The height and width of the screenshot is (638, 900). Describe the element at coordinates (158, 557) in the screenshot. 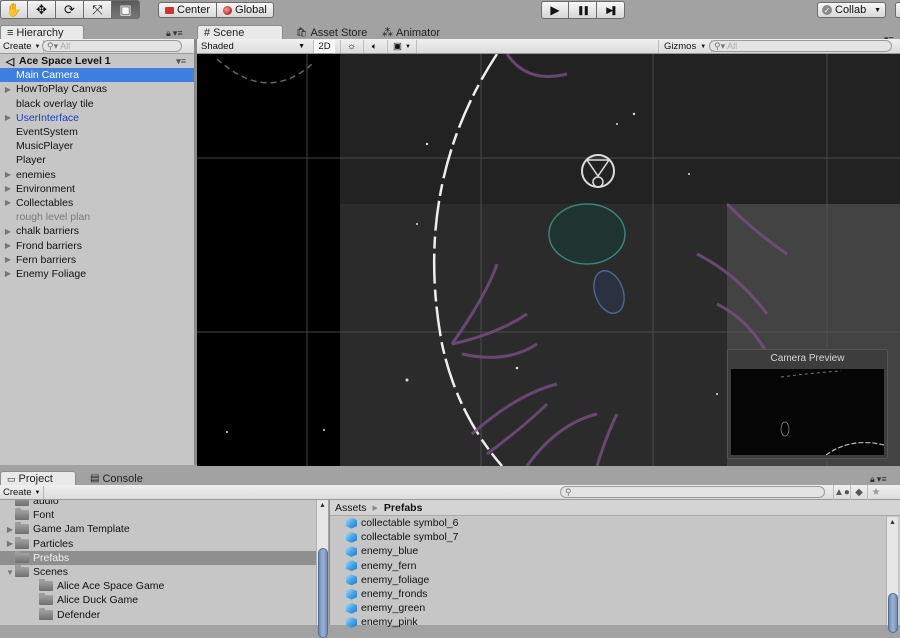

I see `folder-item: Prefabs` at that location.